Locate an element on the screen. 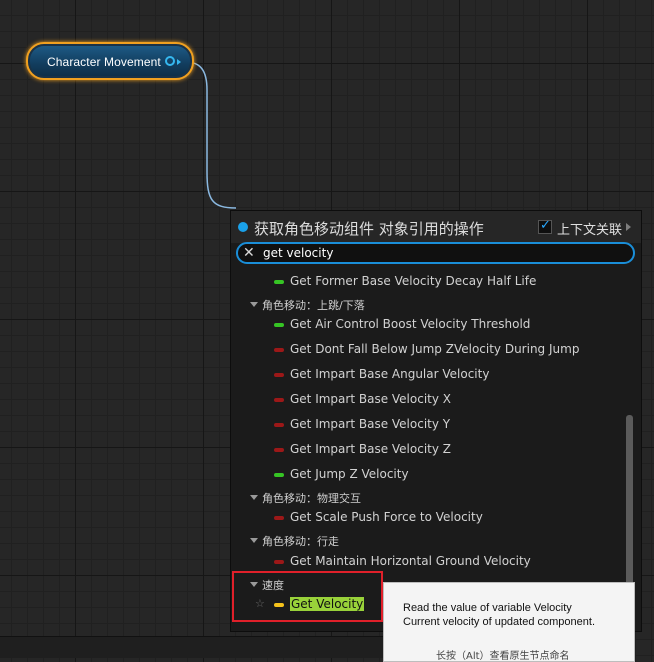 The height and width of the screenshot is (662, 654). action-item: Get Impart Base Angular Velocity is located at coordinates (429, 375).